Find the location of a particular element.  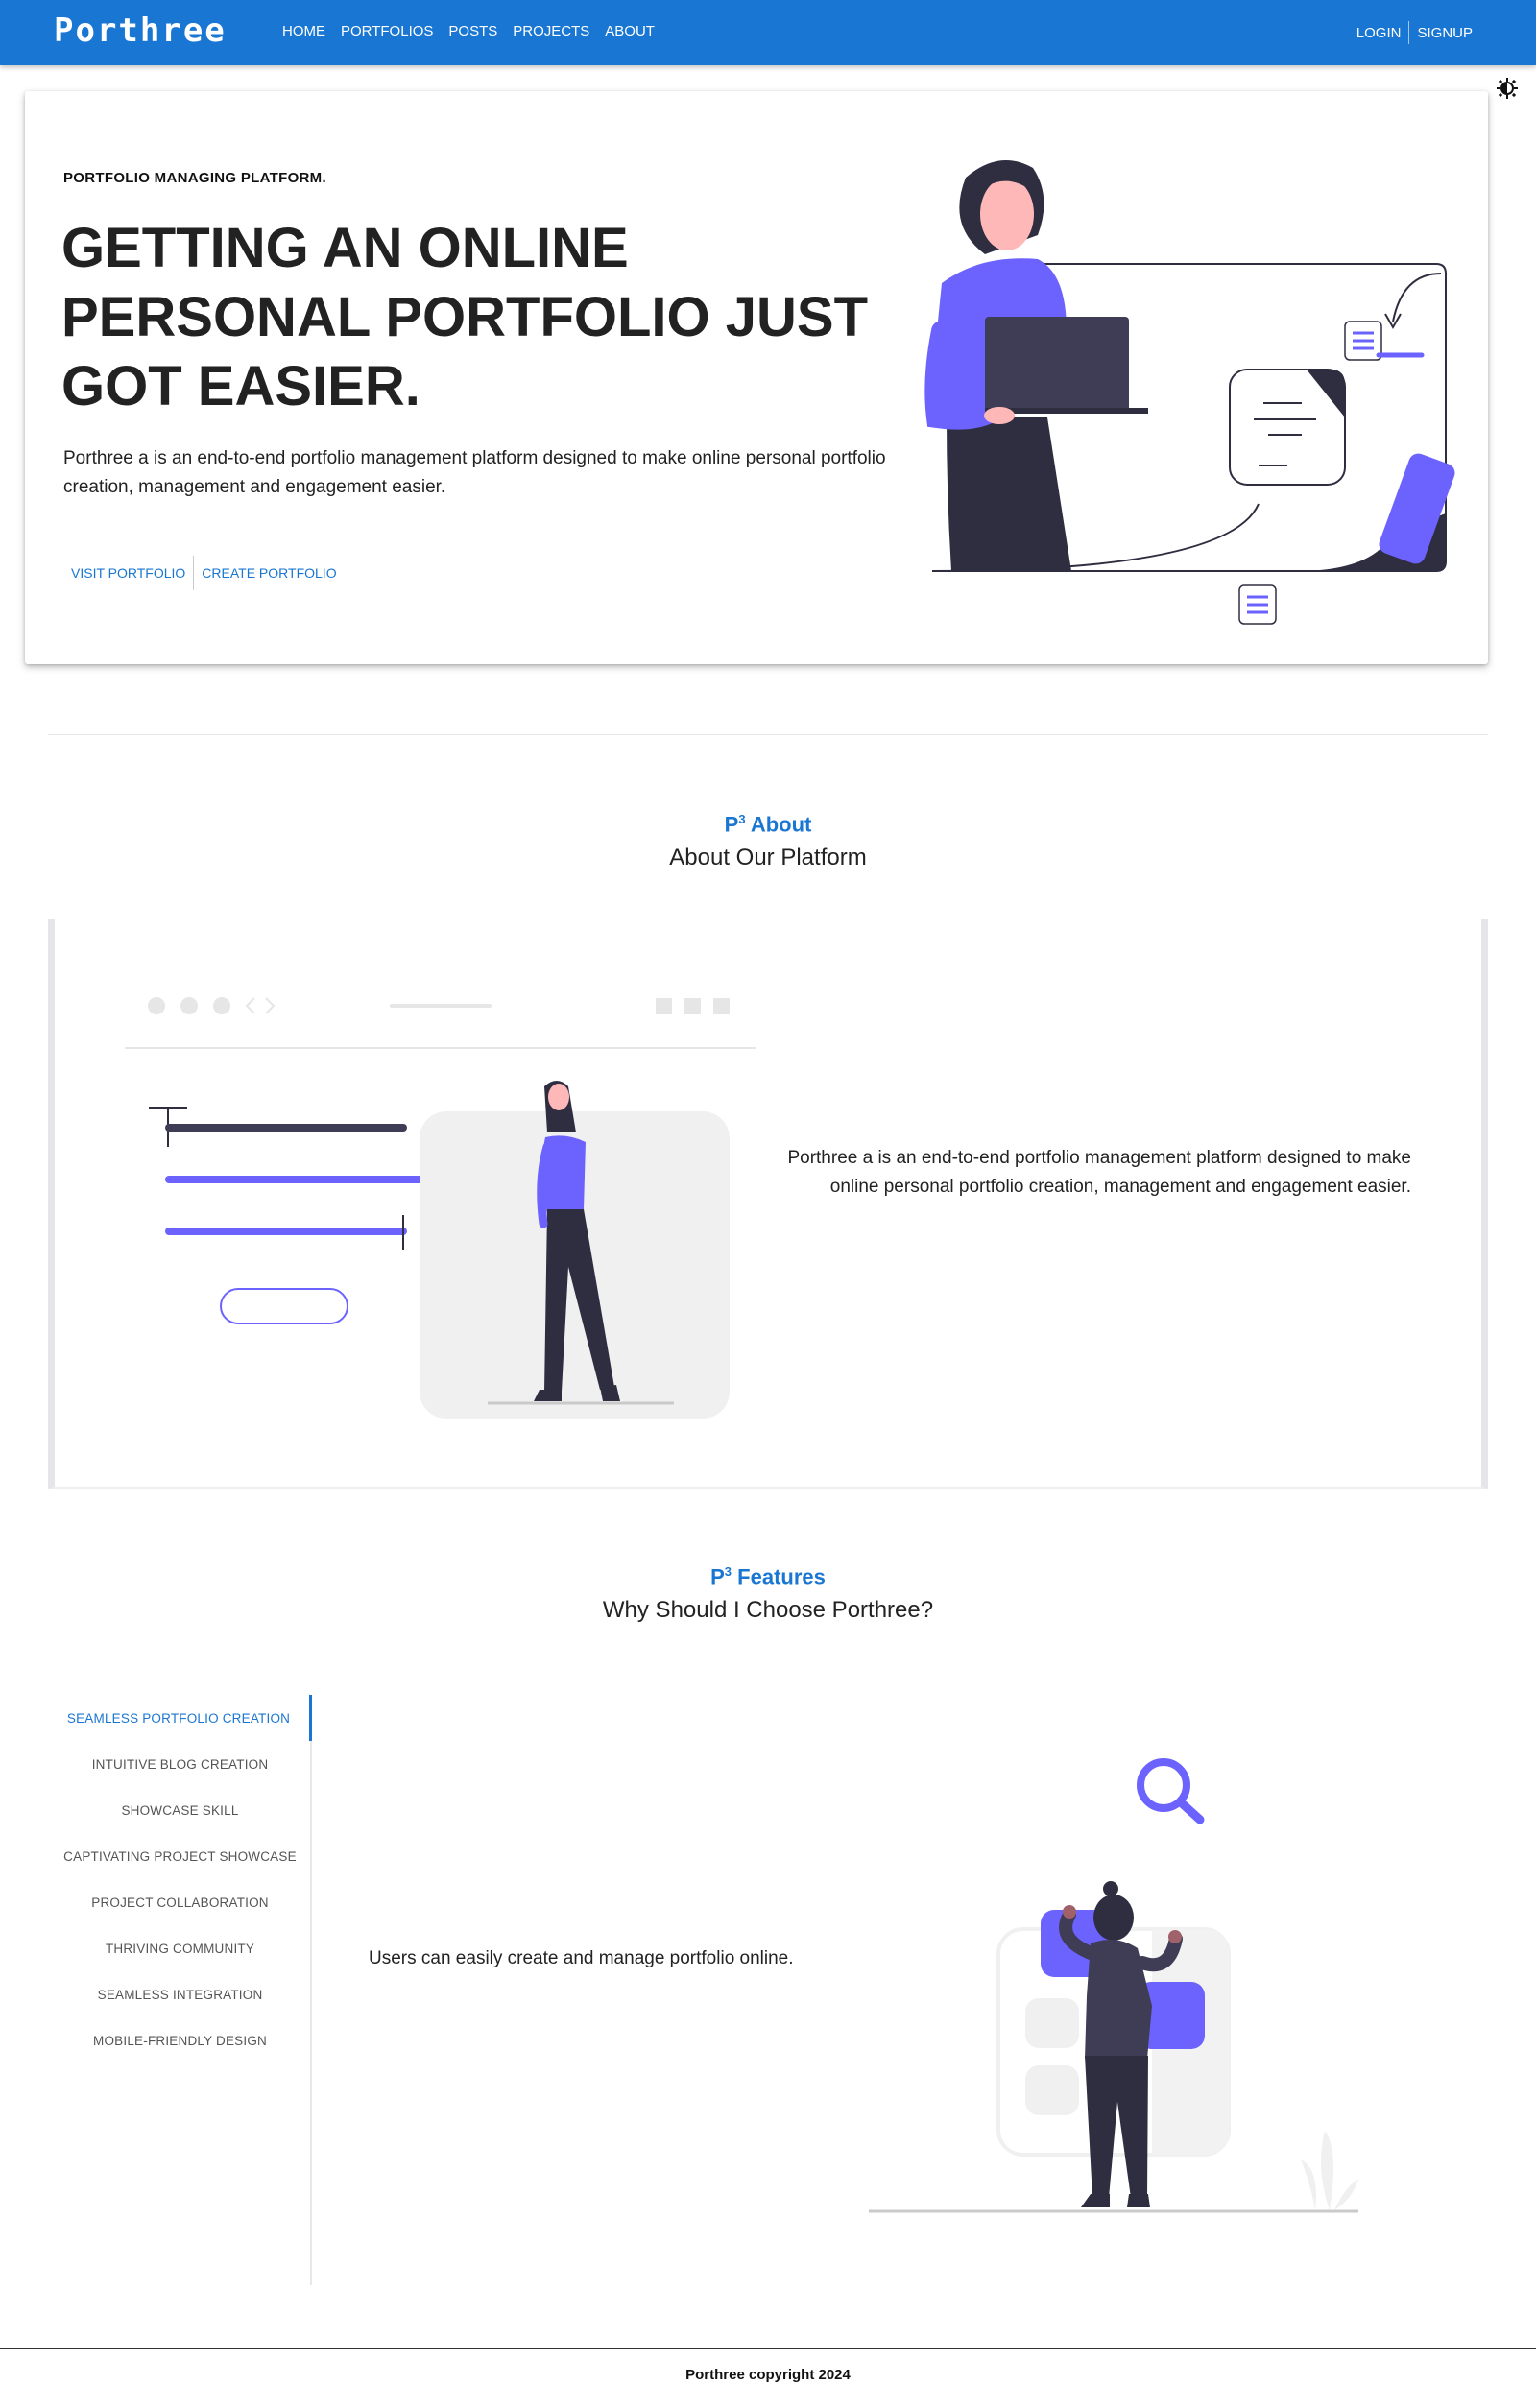

about-kicker: P3 About is located at coordinates (768, 824).